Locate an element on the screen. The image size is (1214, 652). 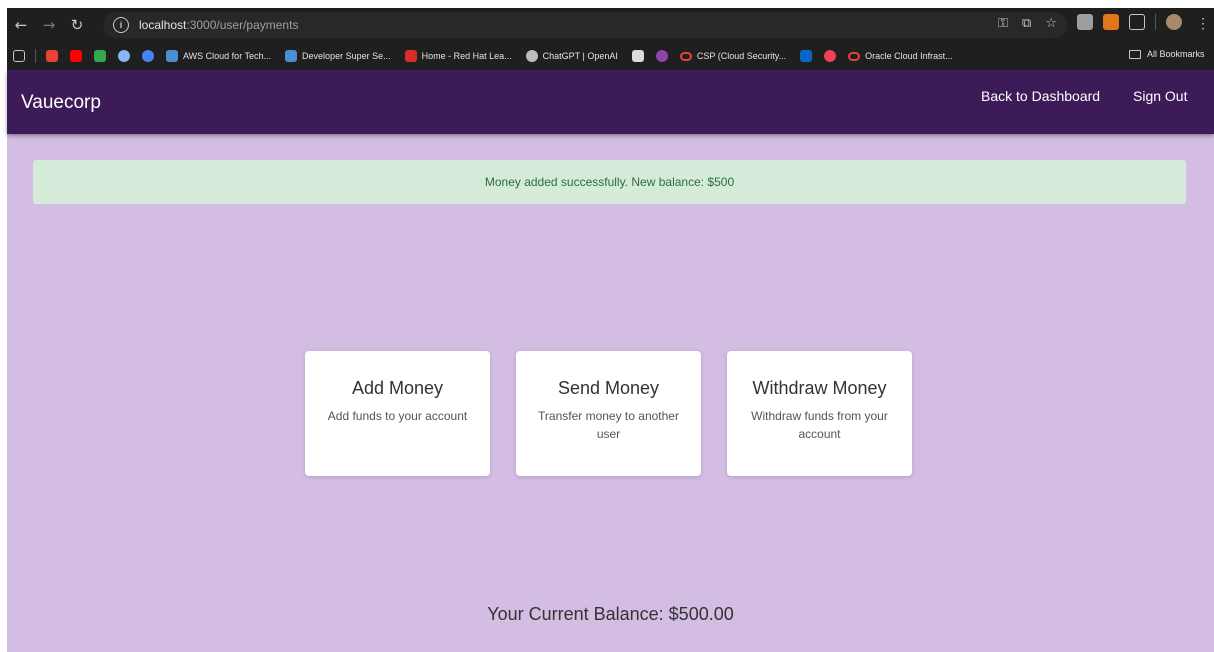
bookmark-chatgpt: ChatGPT | OpenAI is located at coordinates (571, 56).